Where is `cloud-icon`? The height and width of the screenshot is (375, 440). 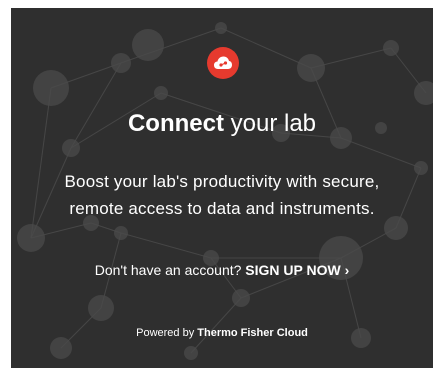 cloud-icon is located at coordinates (223, 62).